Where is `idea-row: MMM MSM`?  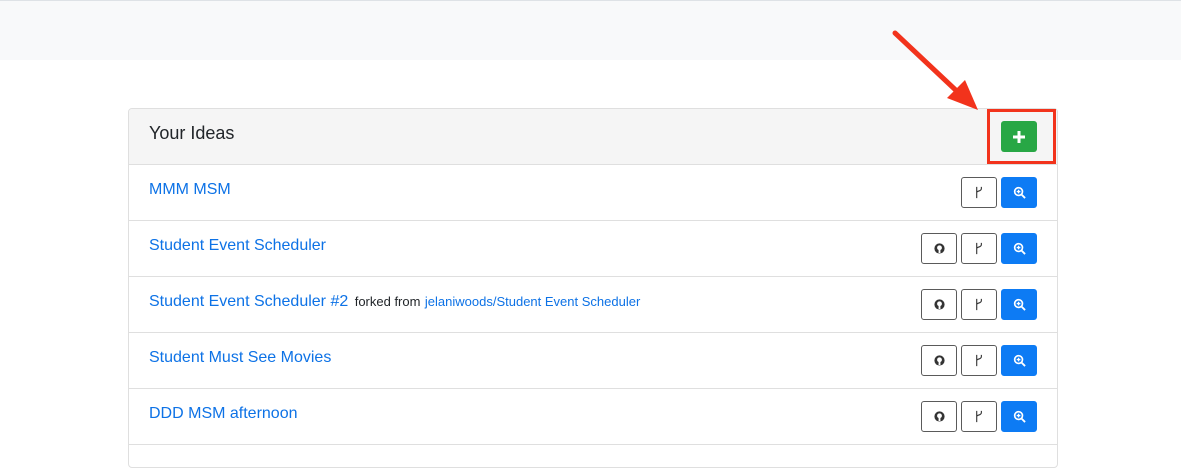 idea-row: MMM MSM is located at coordinates (593, 193).